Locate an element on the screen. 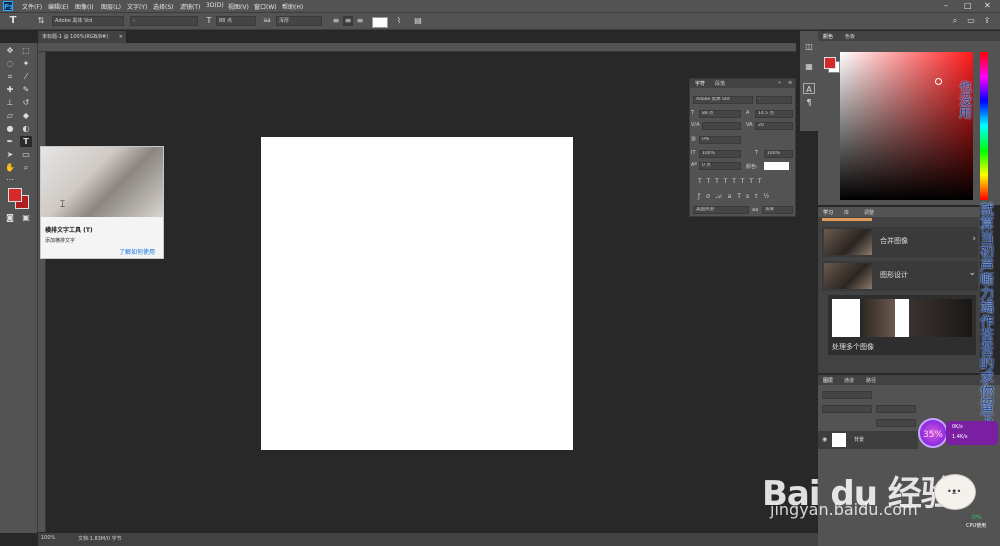 This screenshot has height=546, width=1000. paint-bucket-icon: ◆ is located at coordinates (26, 115).